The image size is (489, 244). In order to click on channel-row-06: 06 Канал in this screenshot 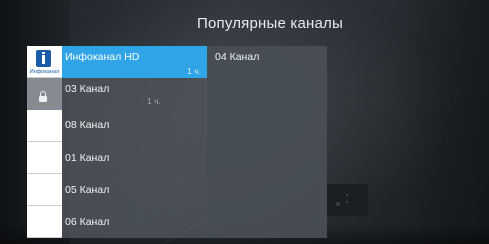, I will do `click(117, 222)`.